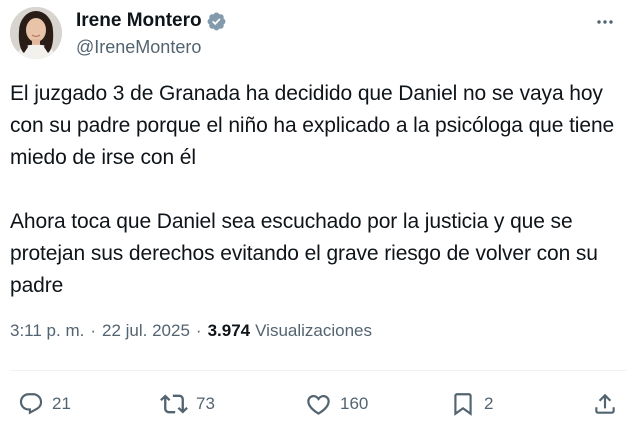  I want to click on repost-icon, so click(174, 404).